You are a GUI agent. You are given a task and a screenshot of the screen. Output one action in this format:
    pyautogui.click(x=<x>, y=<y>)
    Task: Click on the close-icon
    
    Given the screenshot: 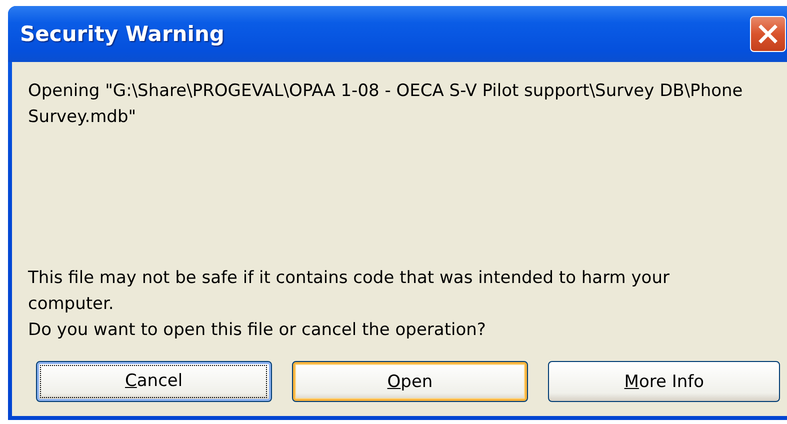 What is the action you would take?
    pyautogui.click(x=768, y=34)
    